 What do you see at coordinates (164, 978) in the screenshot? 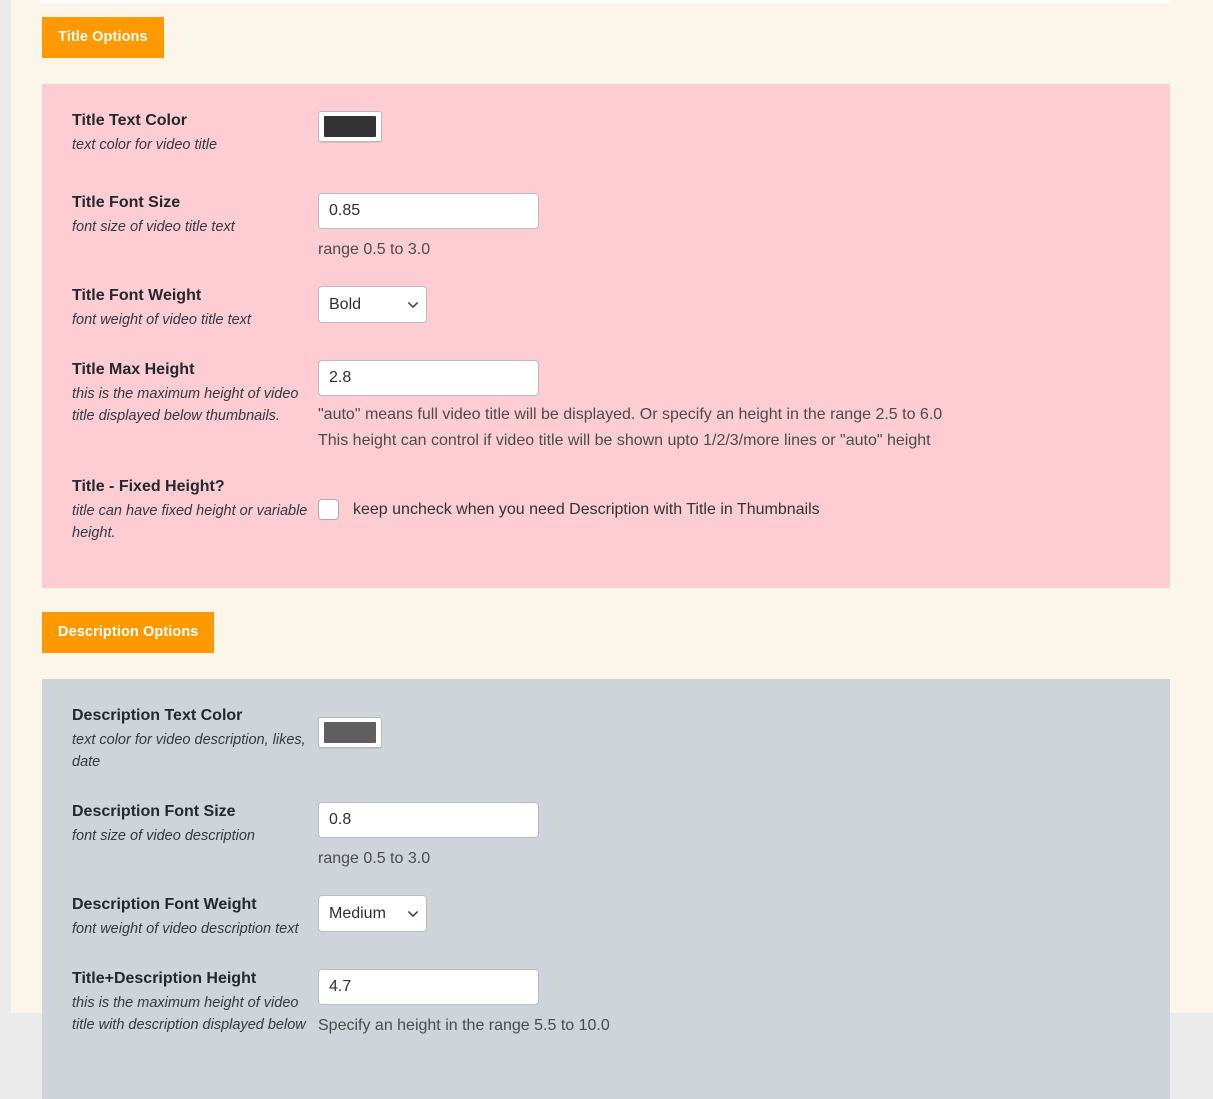
I see `label-title-description-height: Title+Description Height` at bounding box center [164, 978].